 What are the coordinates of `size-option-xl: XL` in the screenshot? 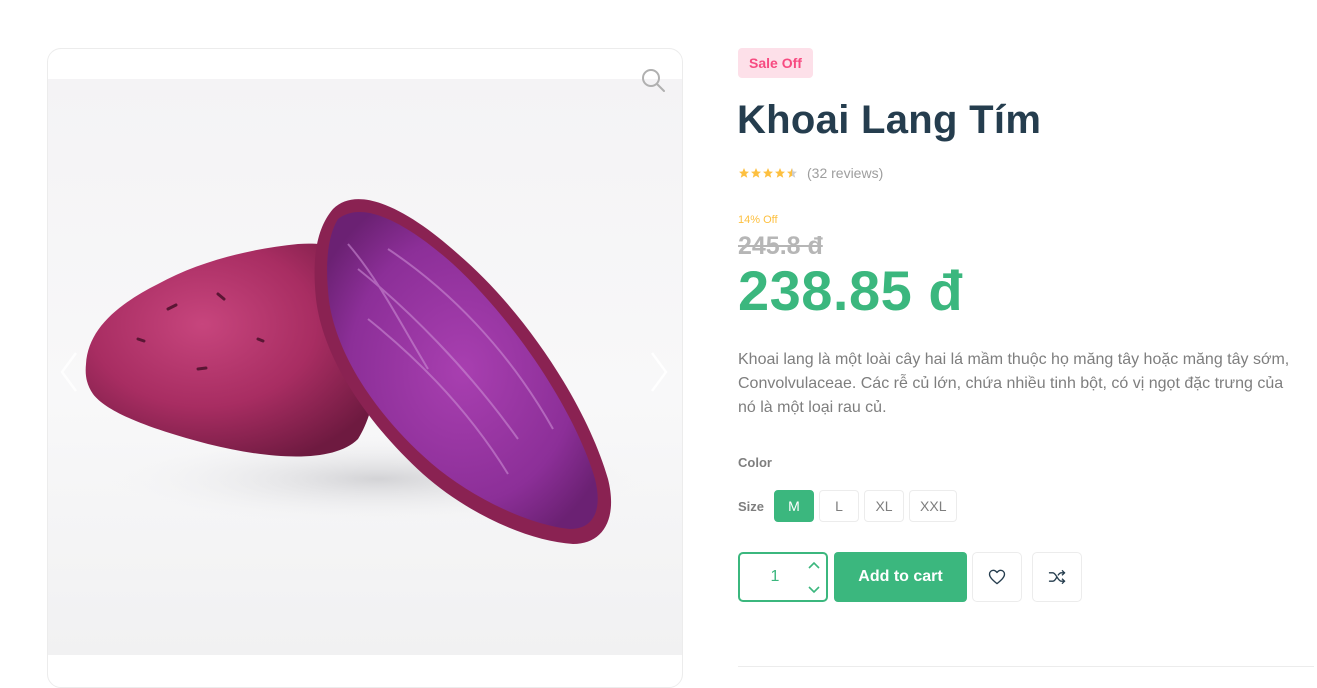 It's located at (884, 506).